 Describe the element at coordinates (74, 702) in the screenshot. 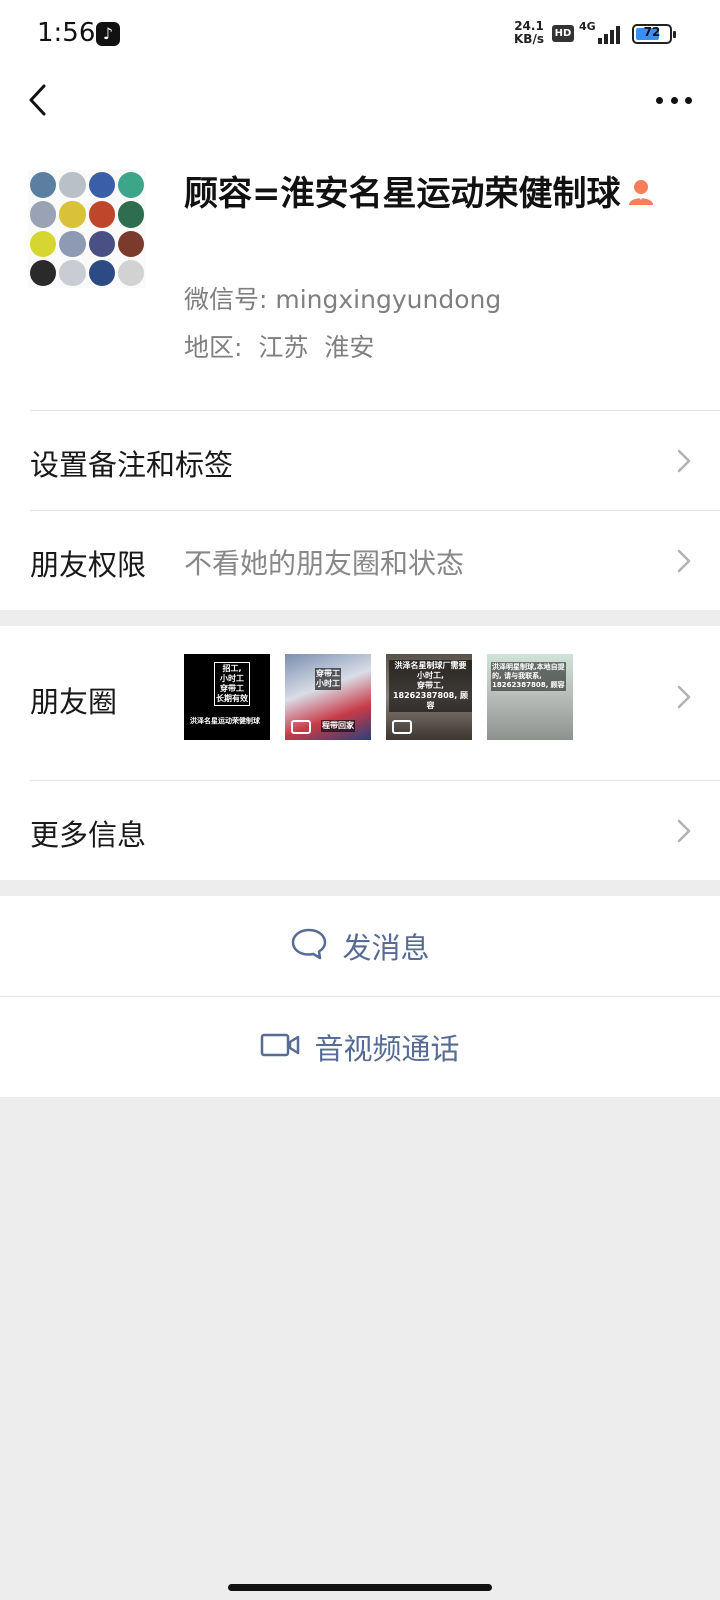

I see `moments-label: 朋友圈` at that location.